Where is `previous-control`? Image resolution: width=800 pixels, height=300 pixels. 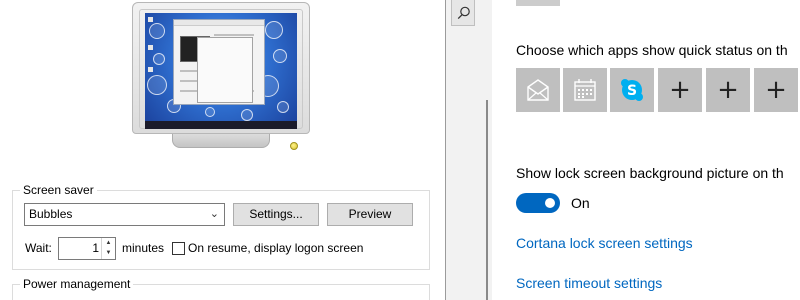
previous-control is located at coordinates (538, 3).